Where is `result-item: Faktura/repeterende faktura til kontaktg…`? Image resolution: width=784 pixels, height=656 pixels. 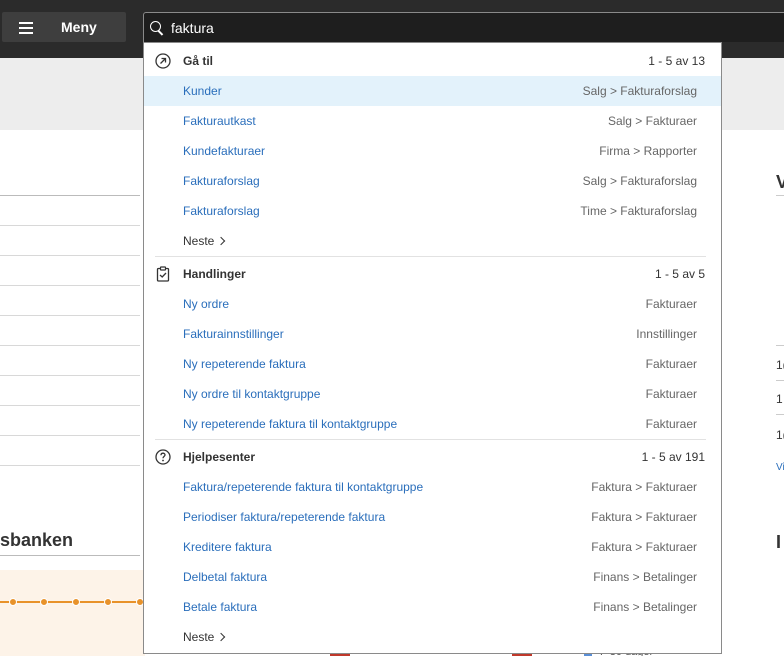
result-item: Faktura/repeterende faktura til kontaktg… is located at coordinates (432, 487).